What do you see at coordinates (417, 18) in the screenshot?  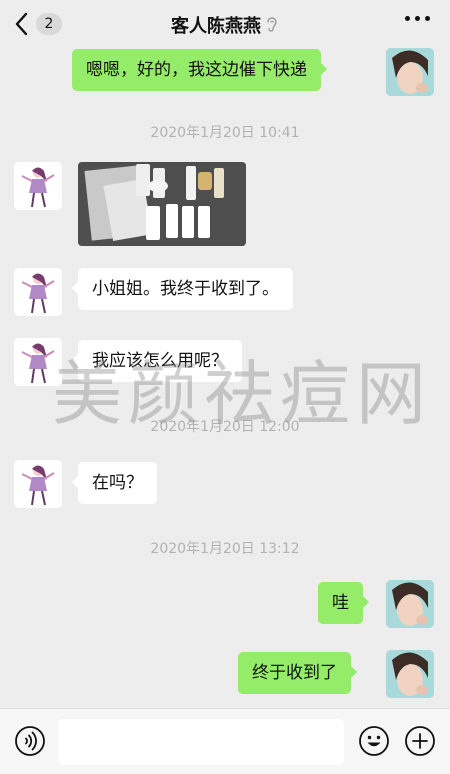 I see `more-icon` at bounding box center [417, 18].